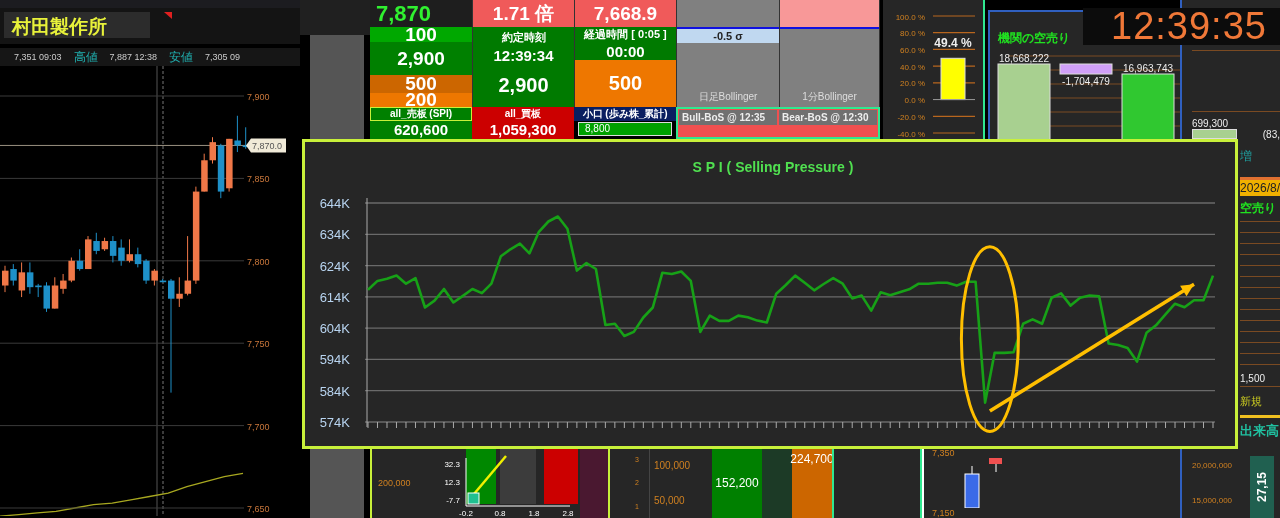 Image resolution: width=1280 pixels, height=518 pixels. What do you see at coordinates (625, 51) in the screenshot?
I see `elapsed-time: 00:00` at bounding box center [625, 51].